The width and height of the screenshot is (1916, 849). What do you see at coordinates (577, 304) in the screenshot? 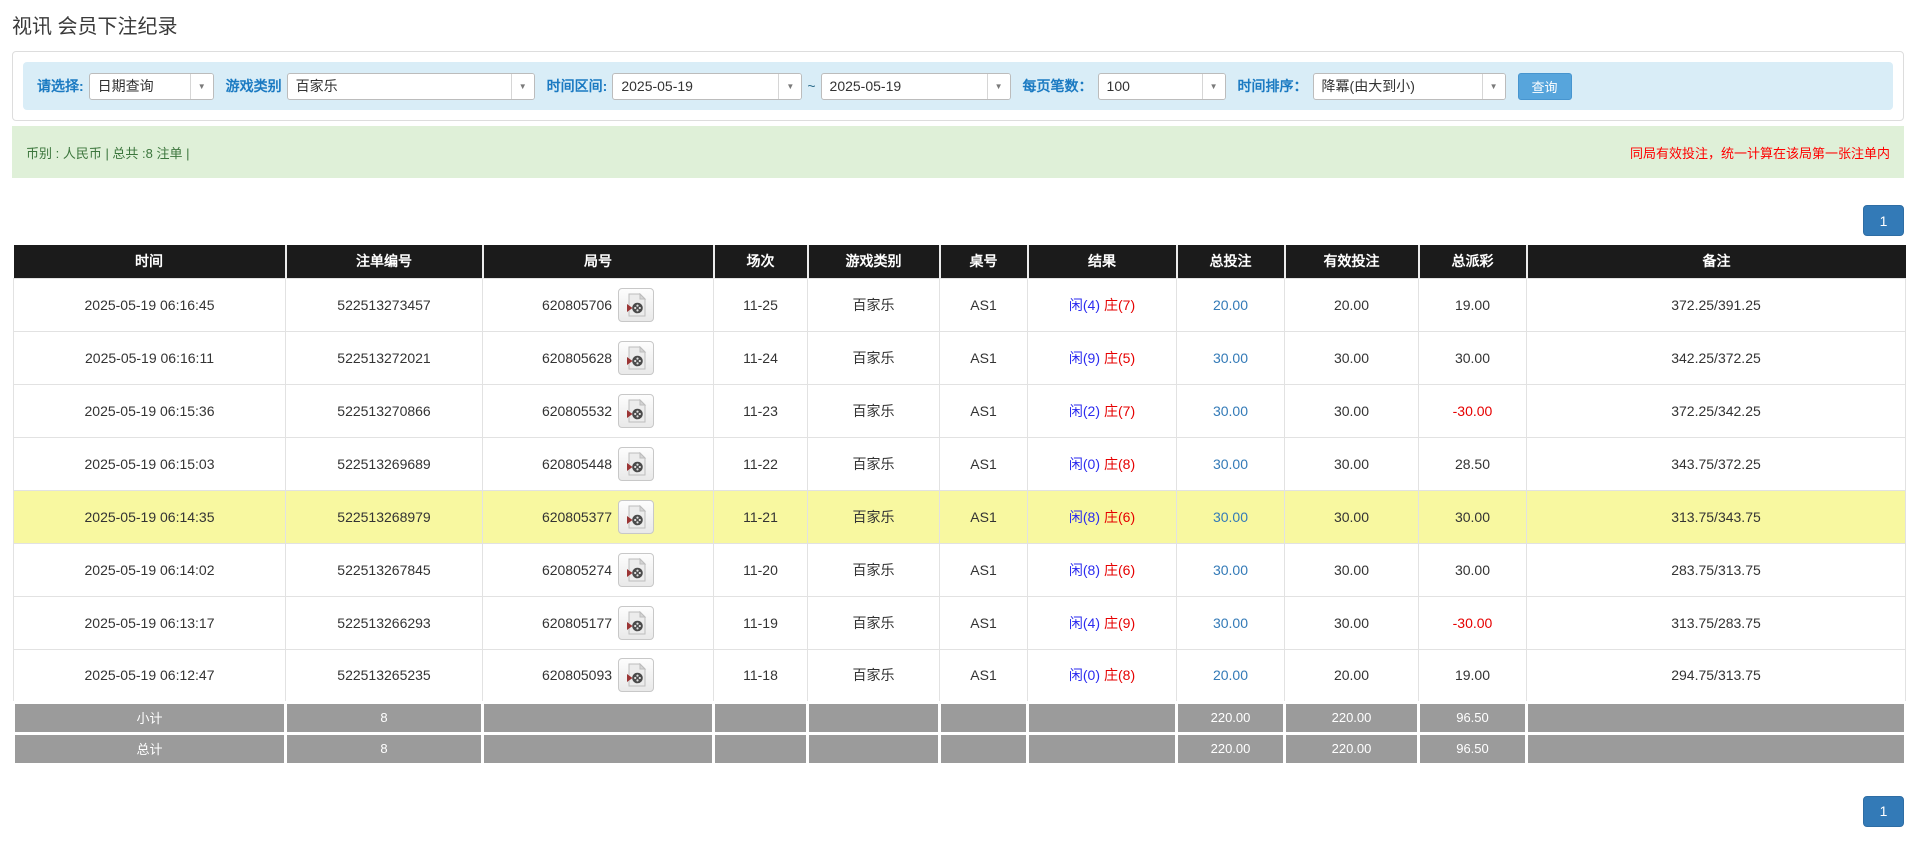
I see `round-number: 620805706` at bounding box center [577, 304].